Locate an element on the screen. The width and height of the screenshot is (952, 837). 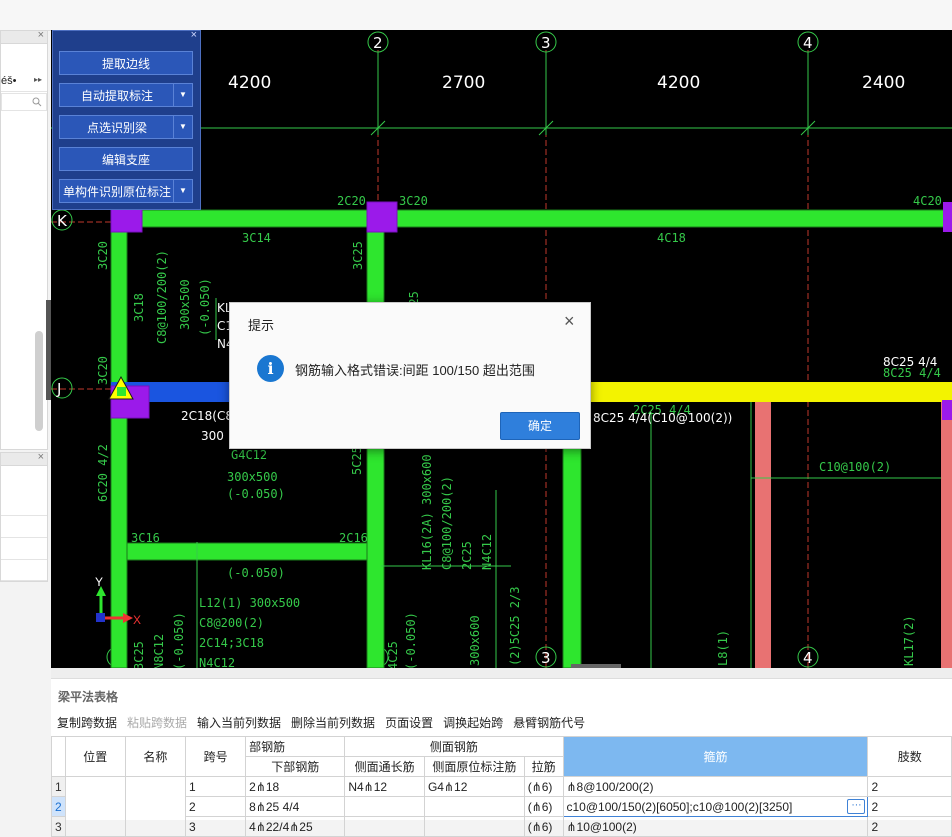
rebar-label: 3C20 is located at coordinates (413, 201).